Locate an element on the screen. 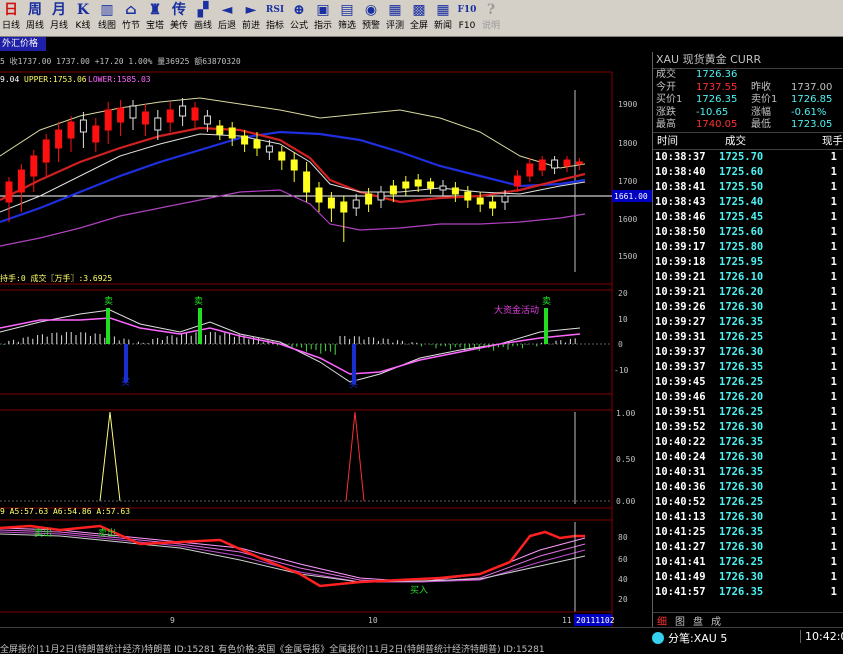 Image resolution: width=843 pixels, height=654 pixels. toolbar-label-13: 指示 is located at coordinates (322, 26).